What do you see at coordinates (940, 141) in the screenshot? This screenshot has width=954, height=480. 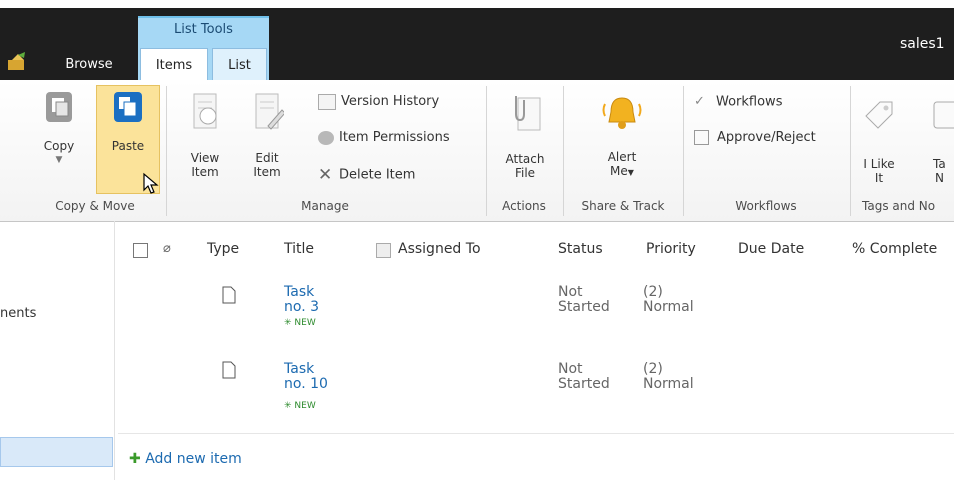 I see `tags-notes-button: Ta N` at bounding box center [940, 141].